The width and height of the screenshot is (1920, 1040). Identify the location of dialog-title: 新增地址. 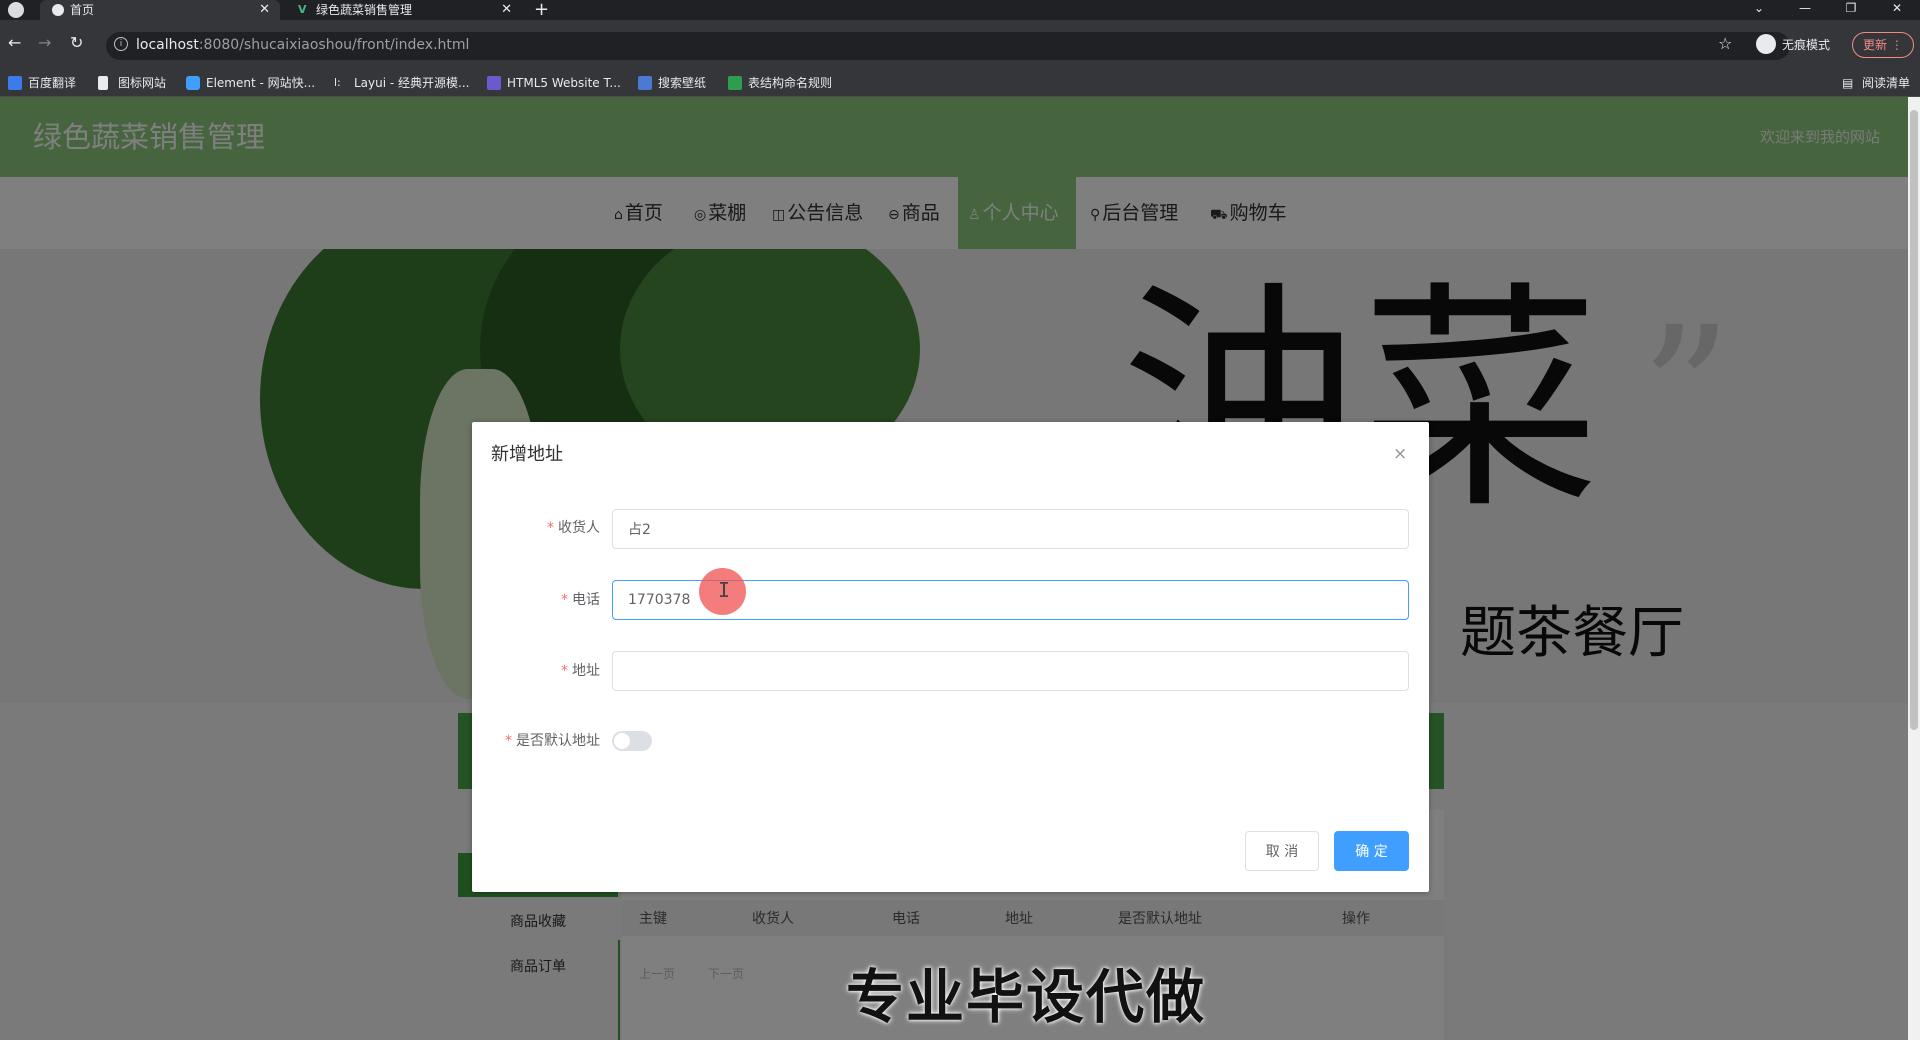
(527, 454).